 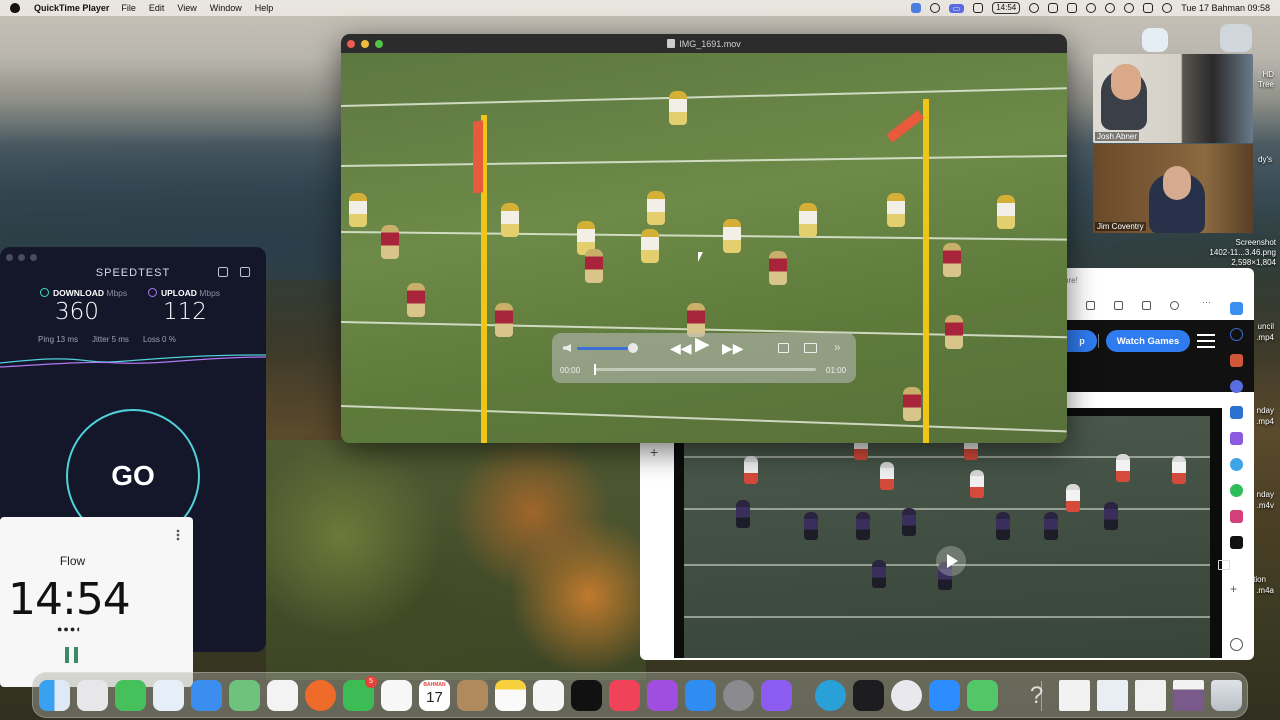 What do you see at coordinates (951, 561) in the screenshot?
I see `video-play-button` at bounding box center [951, 561].